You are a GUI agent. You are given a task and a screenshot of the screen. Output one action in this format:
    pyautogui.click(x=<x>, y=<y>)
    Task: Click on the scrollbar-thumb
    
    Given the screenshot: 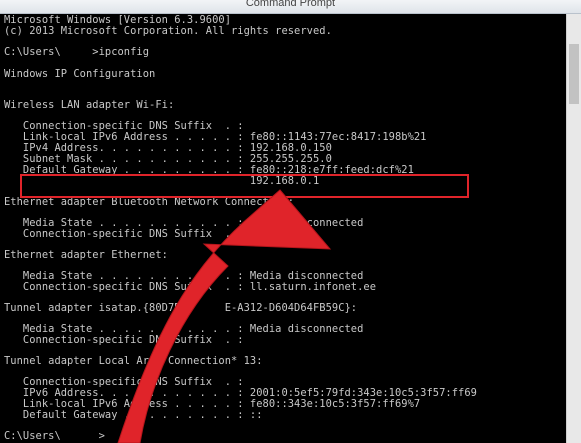 What is the action you would take?
    pyautogui.click(x=574, y=74)
    